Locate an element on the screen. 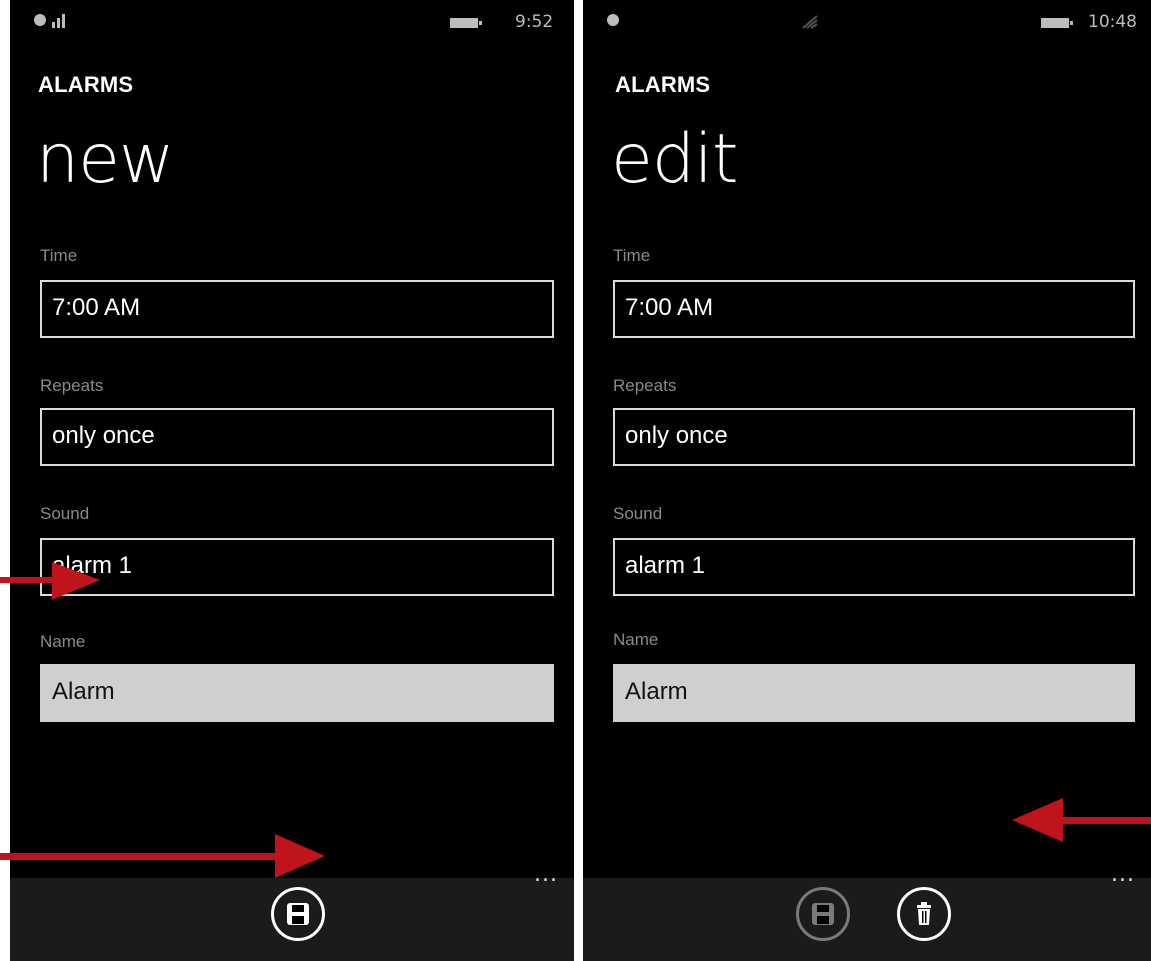 The height and width of the screenshot is (961, 1151). status-time: 10:48 is located at coordinates (1112, 22).